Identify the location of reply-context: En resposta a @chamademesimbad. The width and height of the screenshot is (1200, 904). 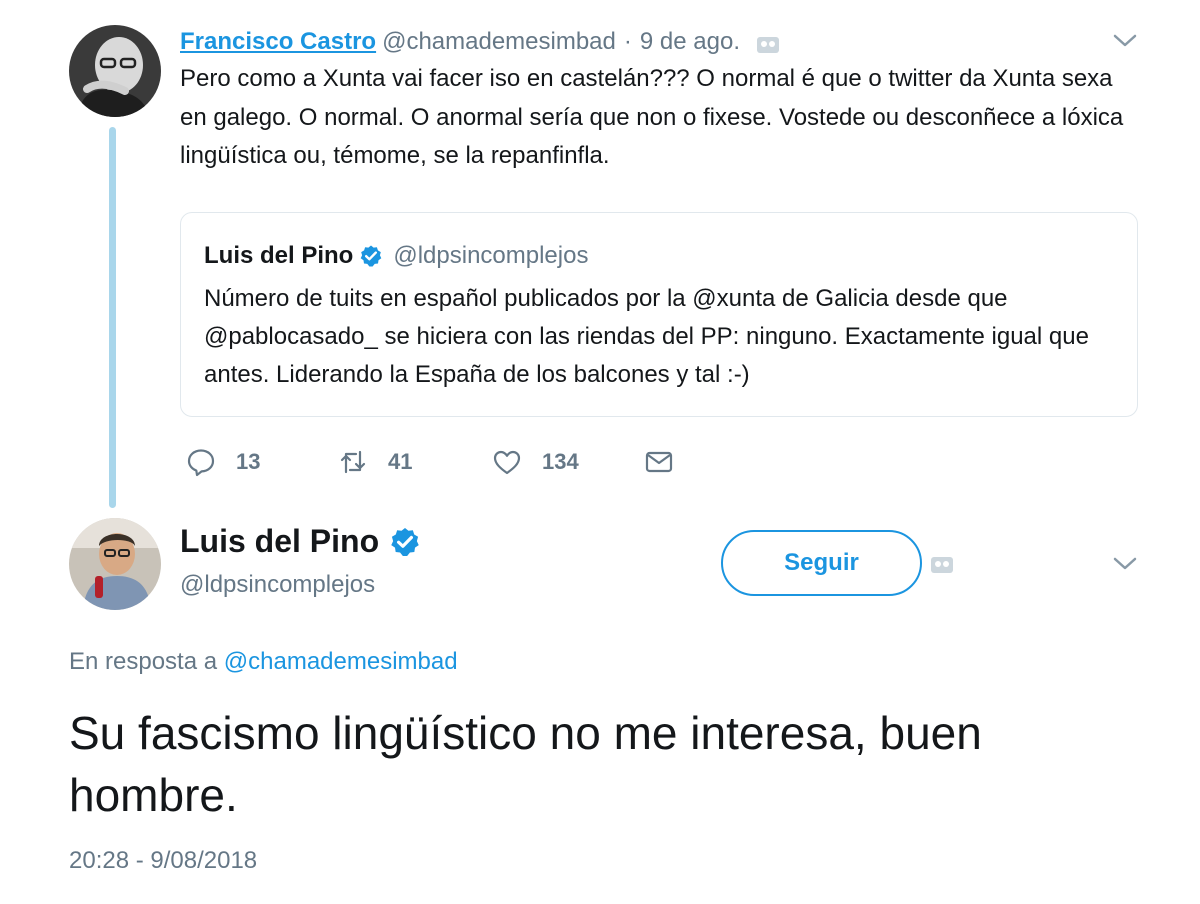
(263, 662).